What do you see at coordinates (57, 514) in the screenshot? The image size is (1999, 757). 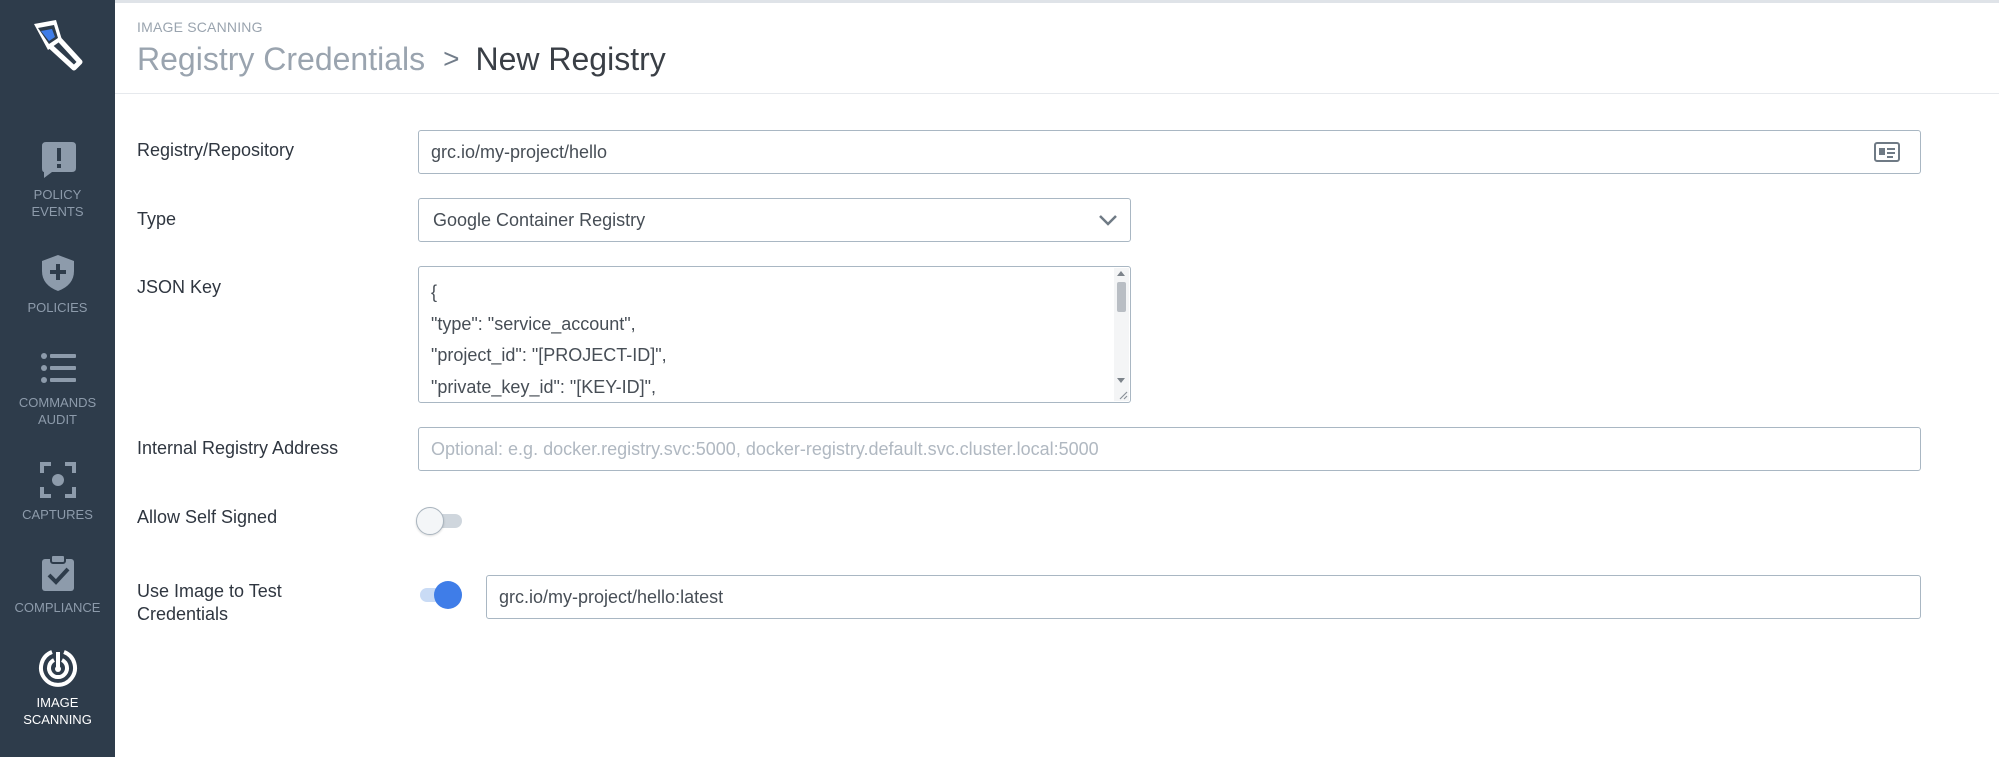 I see `sidebar-item-label: CAPTURES` at bounding box center [57, 514].